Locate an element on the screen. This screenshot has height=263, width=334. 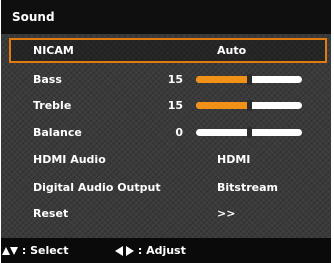
menu-item-label: Treble is located at coordinates (52, 105).